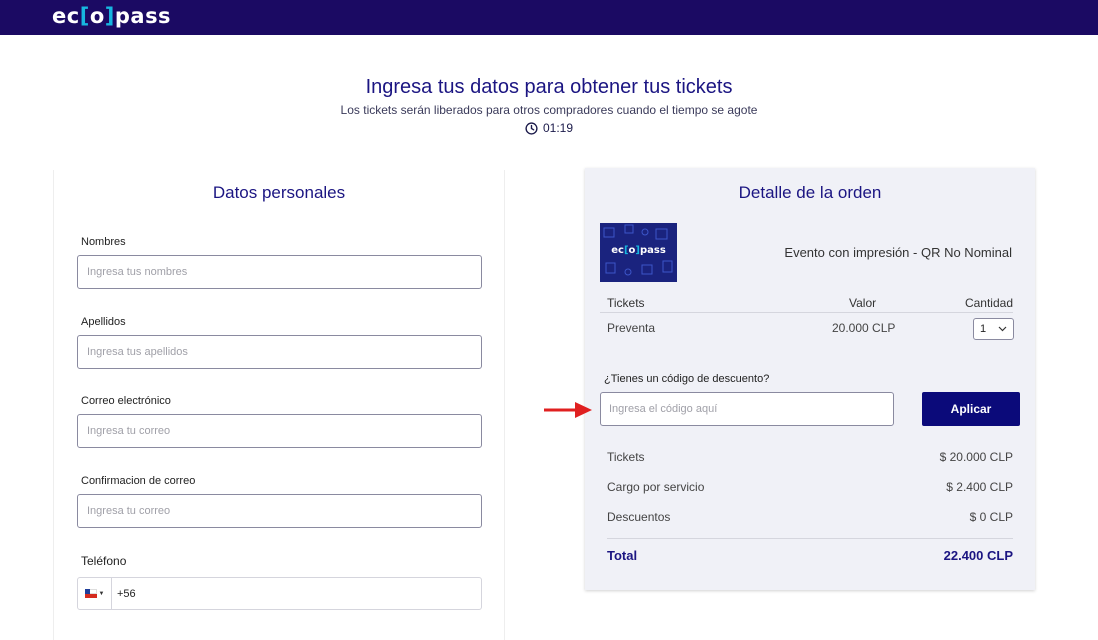  I want to click on ticket-price: 20.000 CLP, so click(864, 328).